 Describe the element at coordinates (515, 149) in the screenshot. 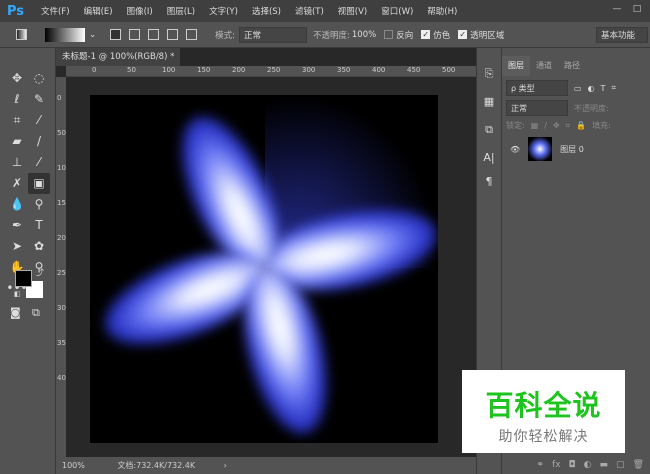

I see `visibility-eye-icon: 👁` at that location.